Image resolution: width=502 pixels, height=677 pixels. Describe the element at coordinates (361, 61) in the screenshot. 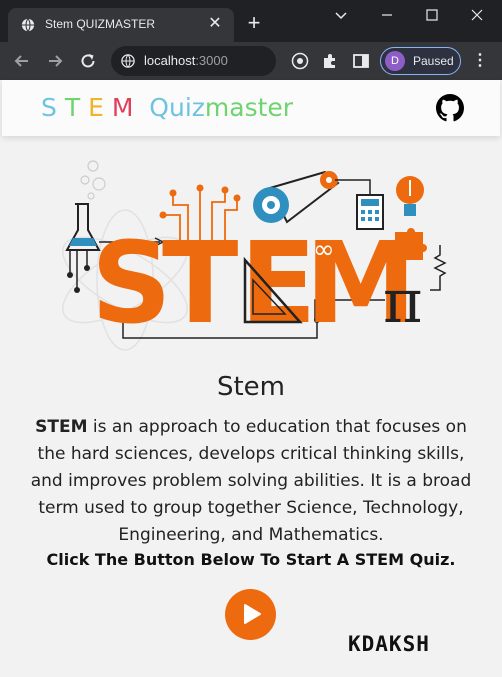

I see `side-panel-icon` at that location.